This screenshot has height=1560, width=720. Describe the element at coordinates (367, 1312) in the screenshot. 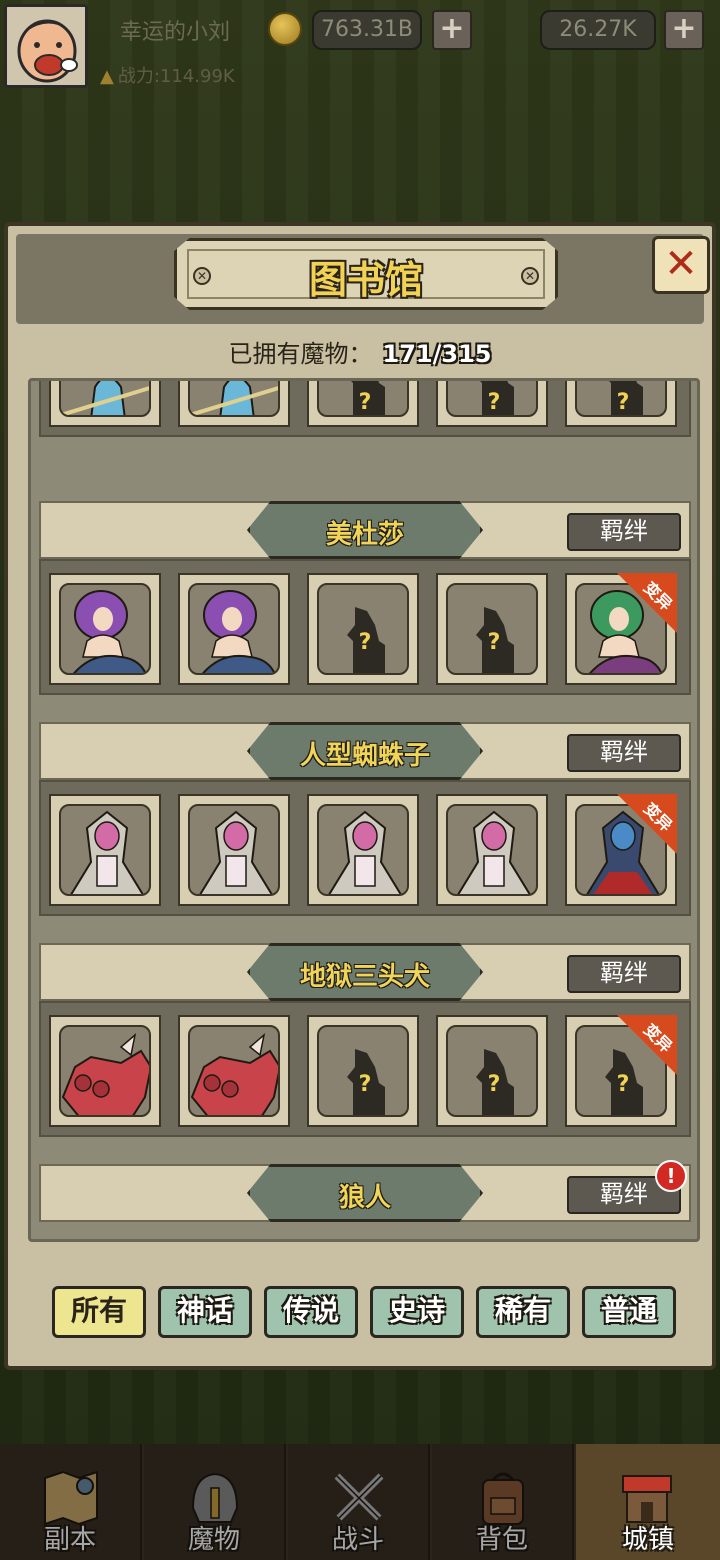

I see `rarity-filter-tabs: 所有 神话 传说 史诗 稀有 普通` at that location.